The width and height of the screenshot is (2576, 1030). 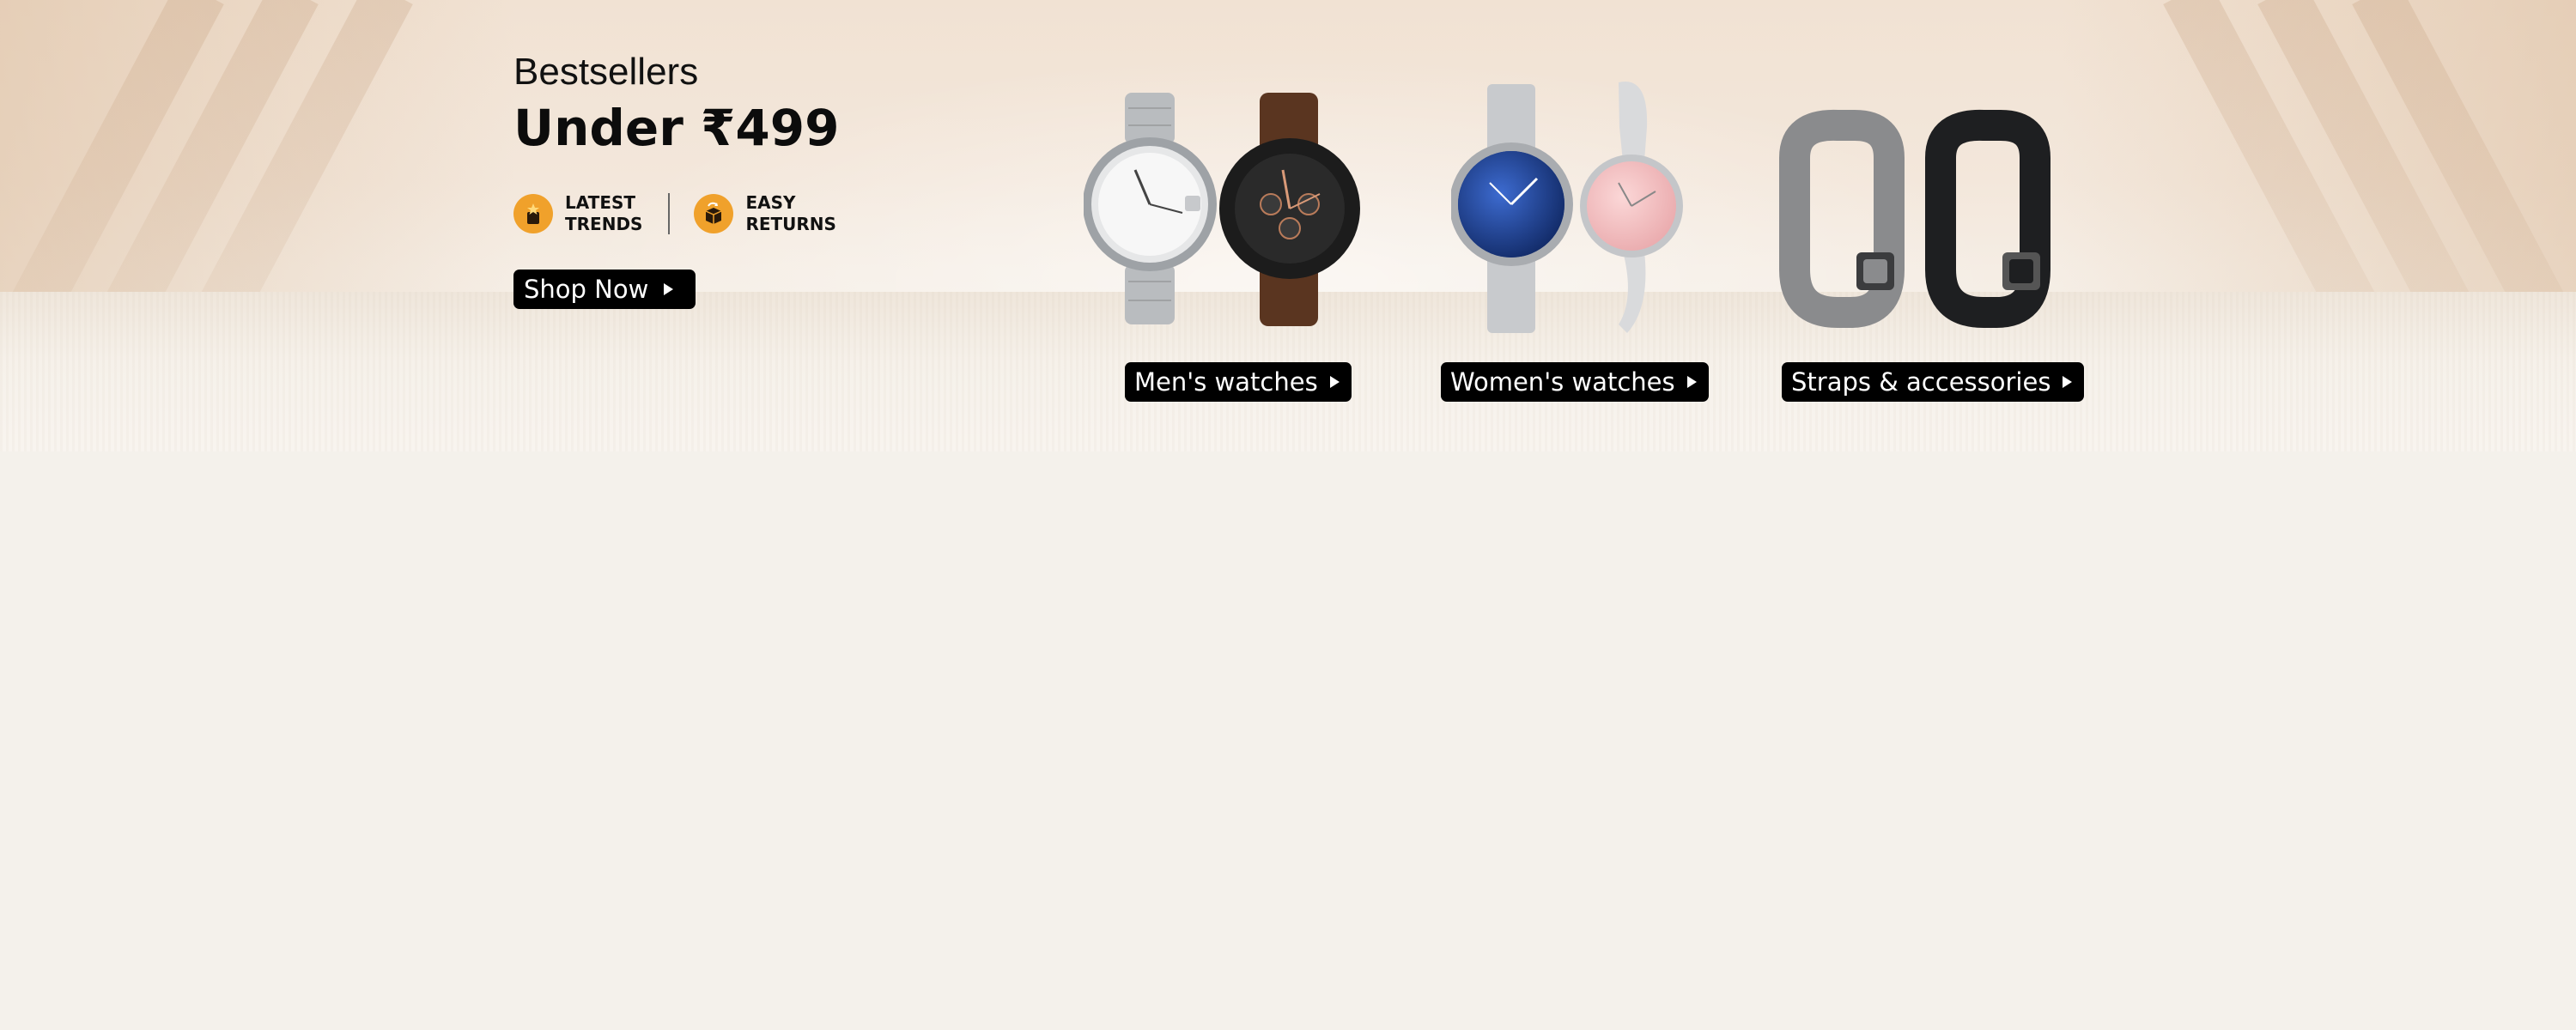 I want to click on badge-latest-trends: LATEST TRENDS, so click(x=577, y=213).